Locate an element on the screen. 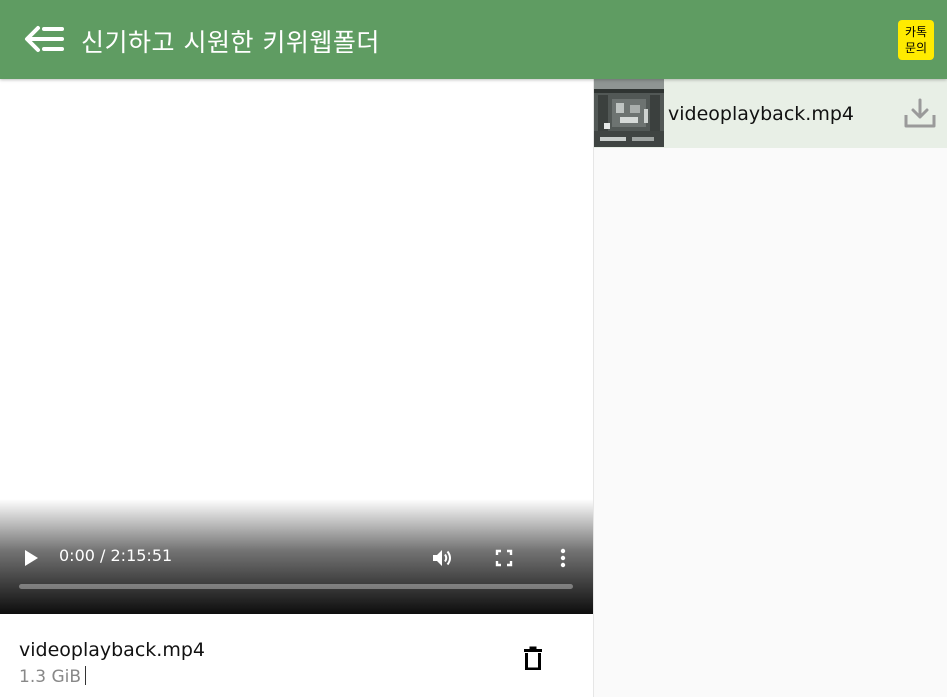  list-item-name: videoplayback.mp4 is located at coordinates (761, 114).